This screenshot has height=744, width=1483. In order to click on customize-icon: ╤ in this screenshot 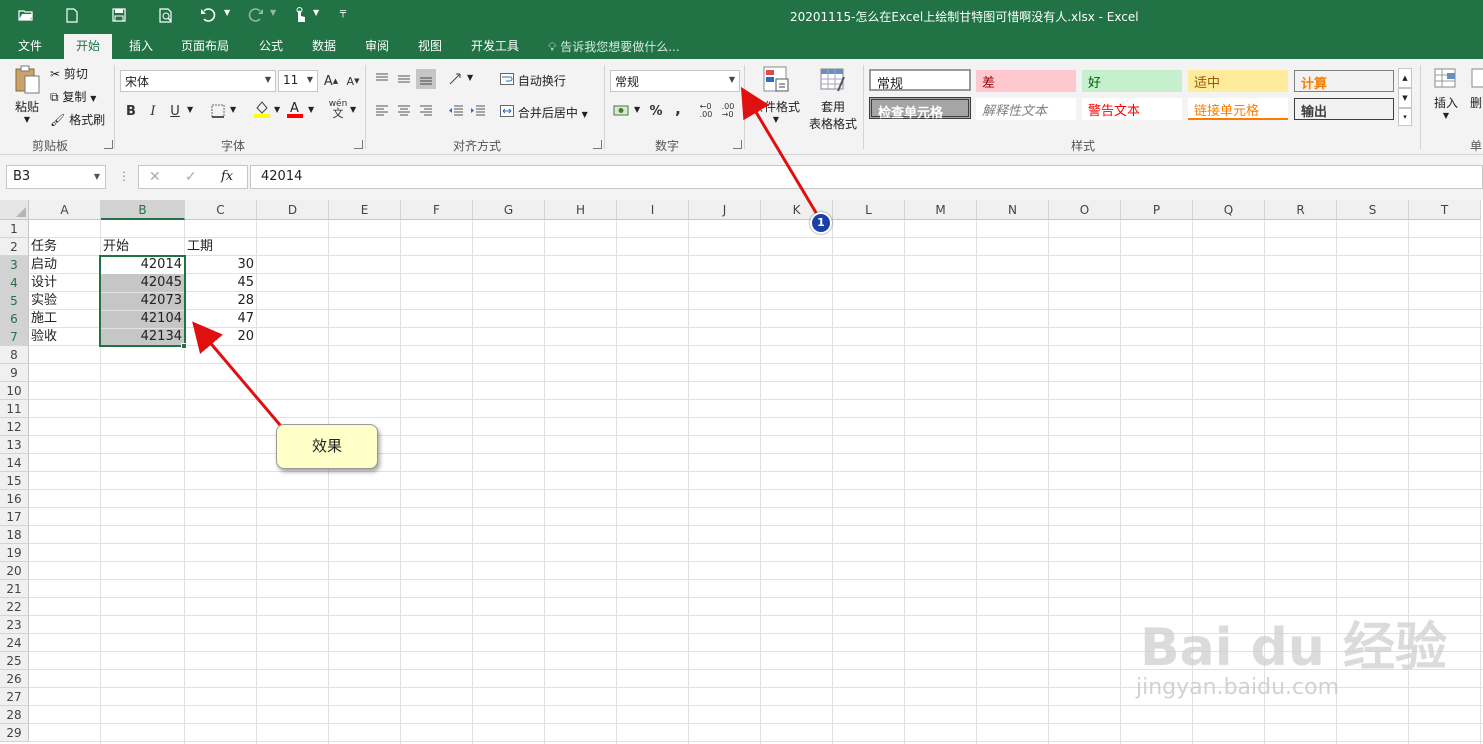, I will do `click(343, 12)`.